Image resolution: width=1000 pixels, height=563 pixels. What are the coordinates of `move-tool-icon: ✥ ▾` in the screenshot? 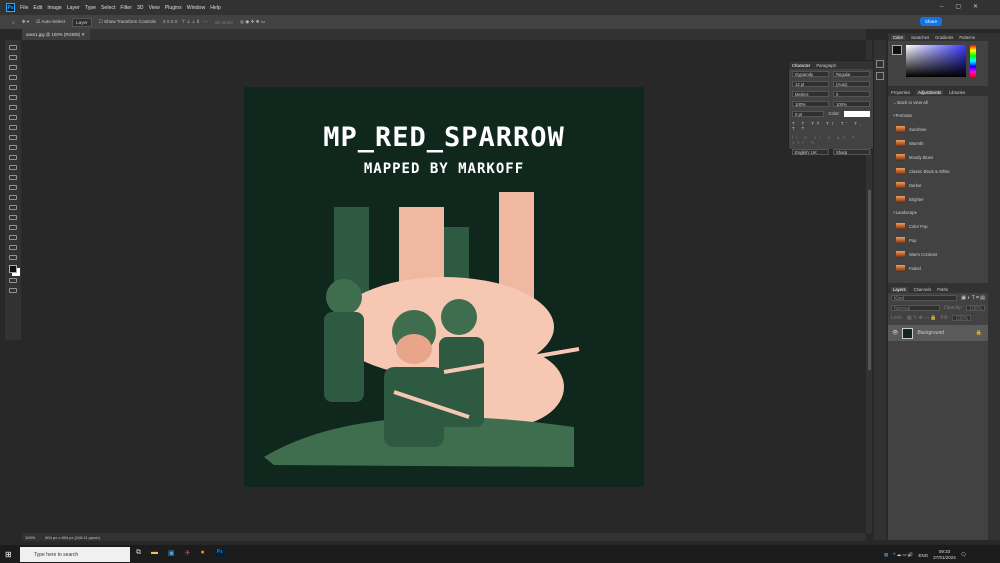 It's located at (25, 22).